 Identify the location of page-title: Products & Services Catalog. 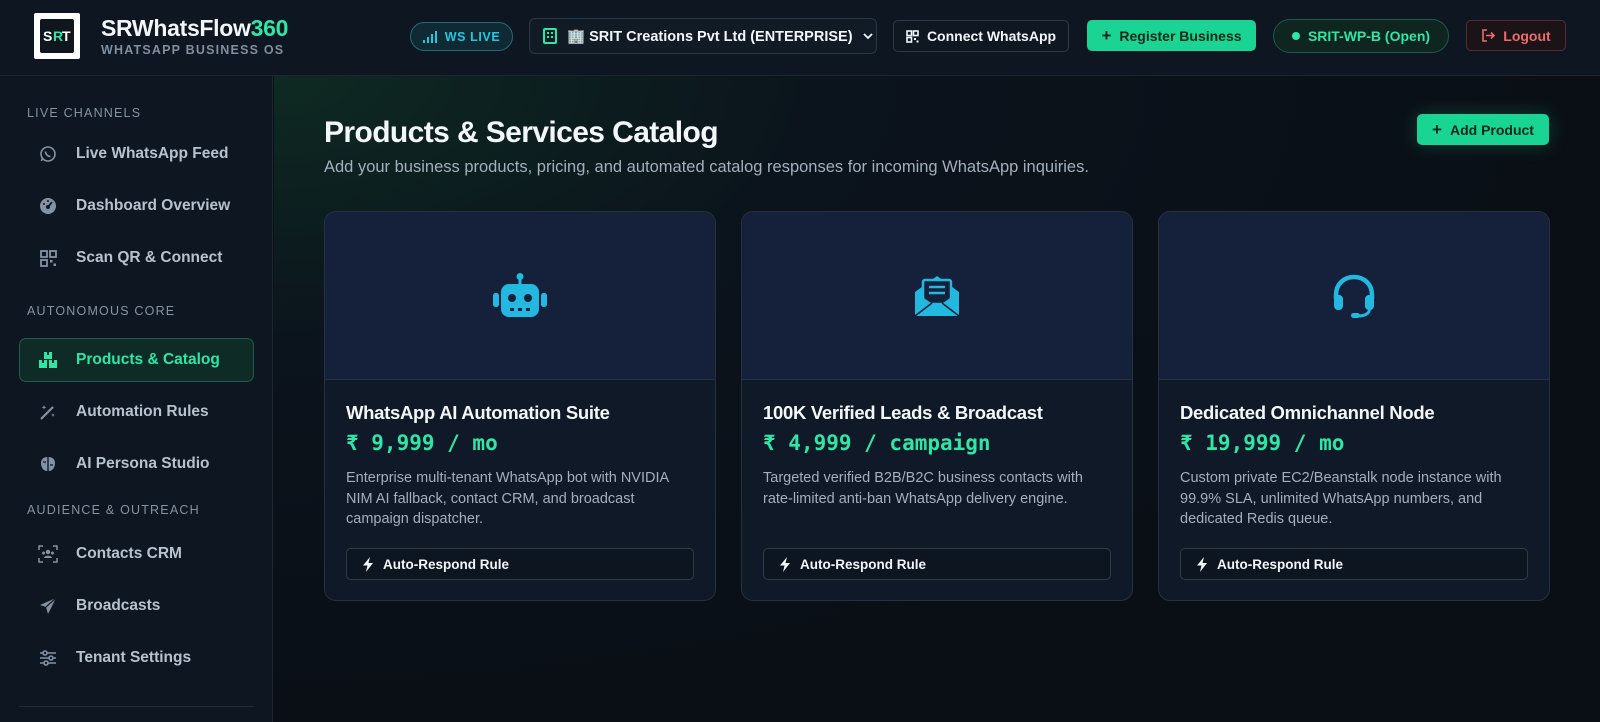
(521, 132).